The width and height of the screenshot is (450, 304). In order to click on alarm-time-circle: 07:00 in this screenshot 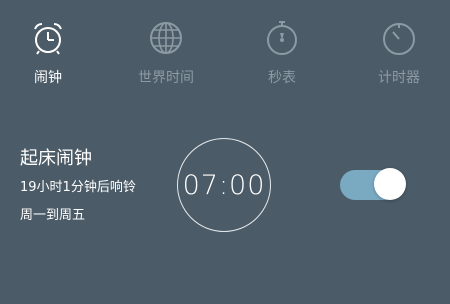, I will do `click(224, 185)`.